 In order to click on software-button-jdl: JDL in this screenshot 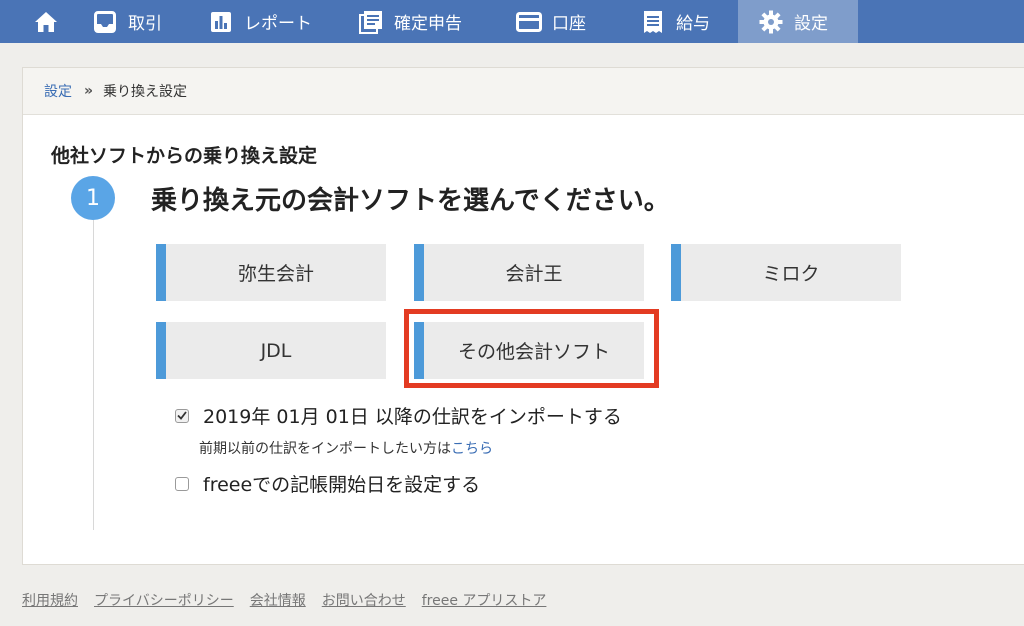, I will do `click(271, 350)`.